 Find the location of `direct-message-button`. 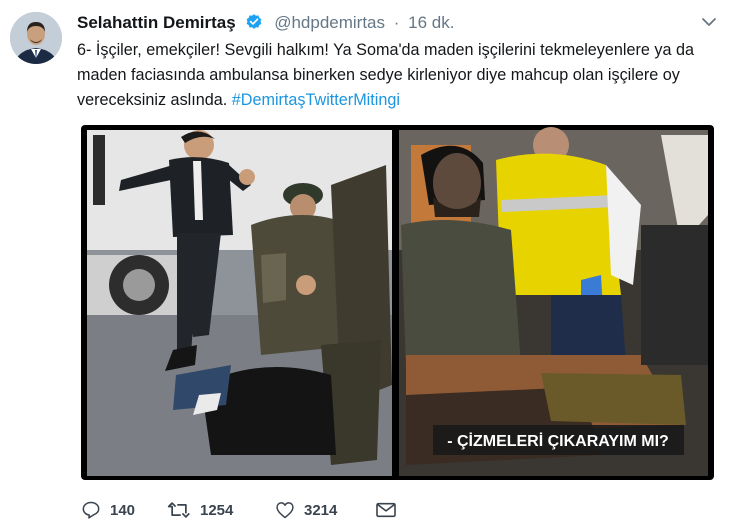

direct-message-button is located at coordinates (386, 510).